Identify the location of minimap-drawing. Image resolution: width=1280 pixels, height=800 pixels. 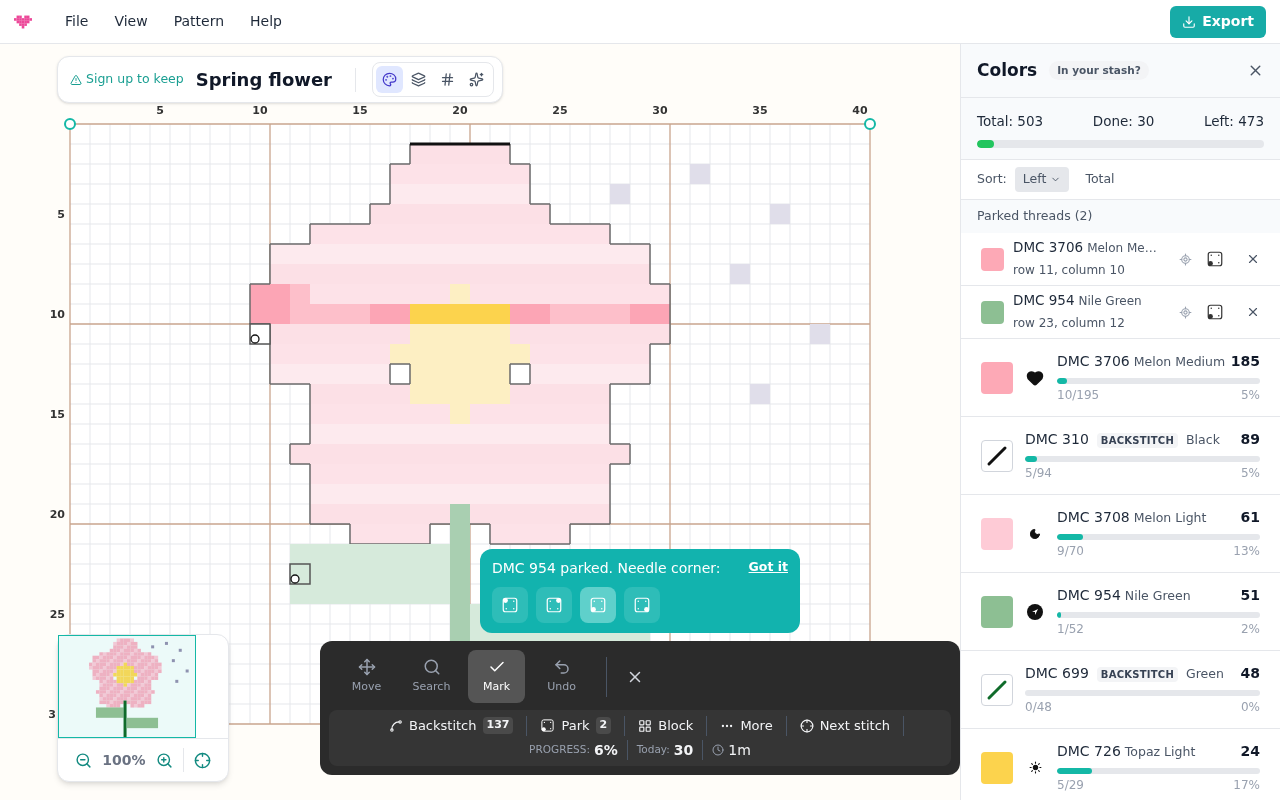
(127, 686).